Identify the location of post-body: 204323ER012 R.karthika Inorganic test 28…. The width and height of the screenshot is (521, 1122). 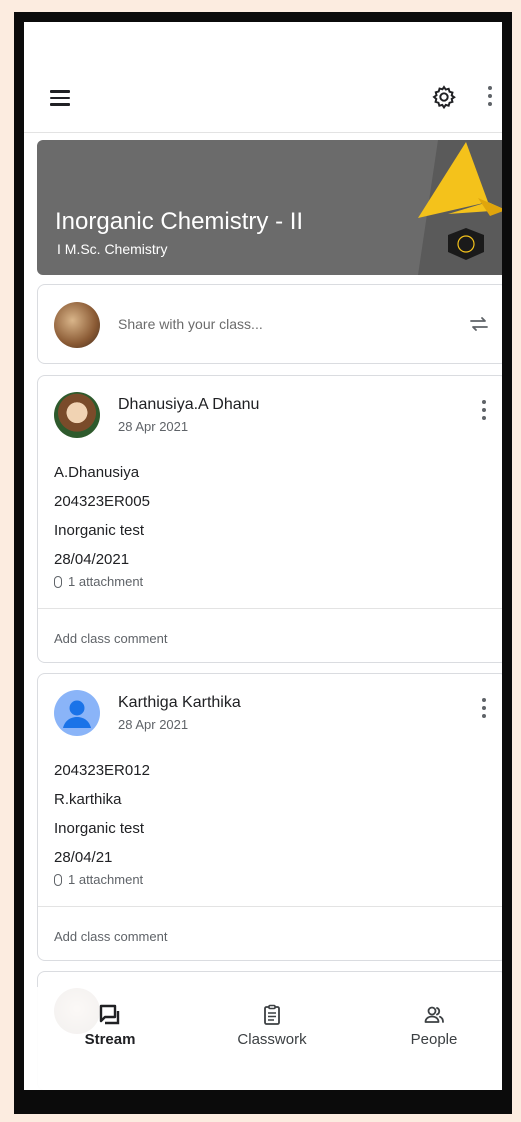
(102, 814).